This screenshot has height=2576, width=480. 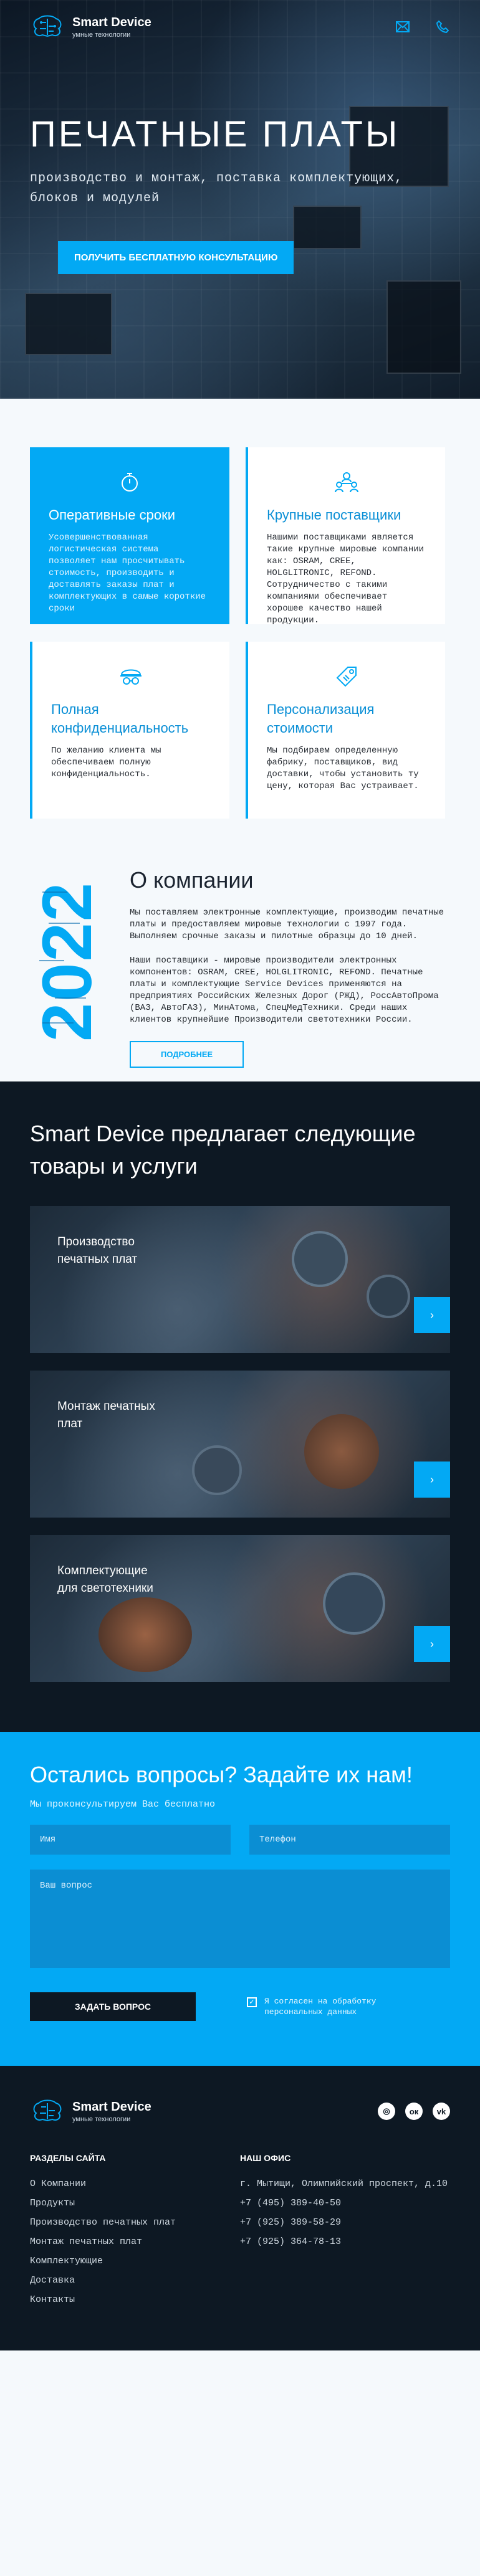 I want to click on footer-link-delivery: Доставка, so click(x=135, y=2280).